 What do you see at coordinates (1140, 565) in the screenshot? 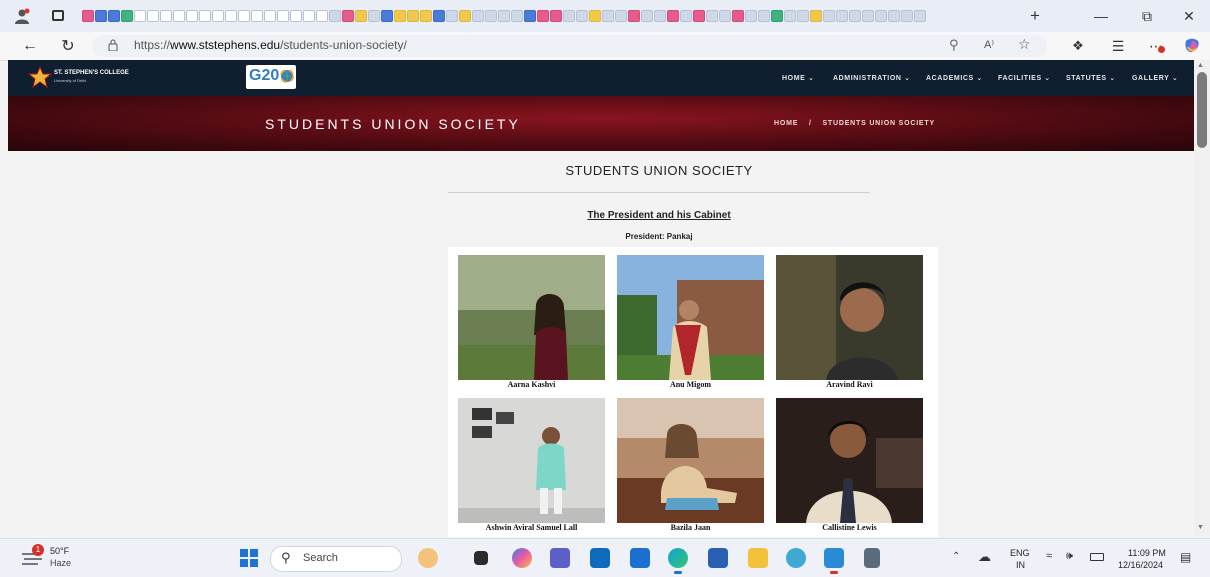
I see `clock-date: 12/16/2024` at bounding box center [1140, 565].